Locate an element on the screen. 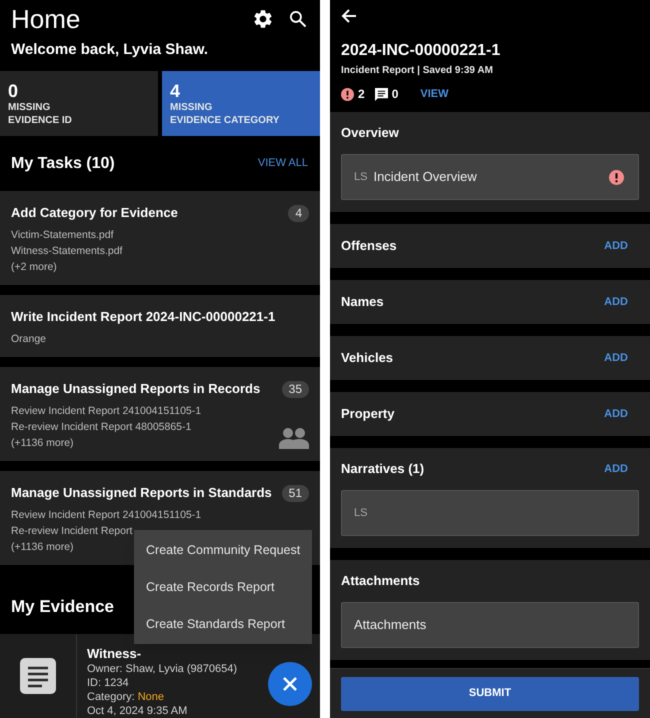  stat-tile: 0 MISSING EVIDENCE ID is located at coordinates (79, 103).